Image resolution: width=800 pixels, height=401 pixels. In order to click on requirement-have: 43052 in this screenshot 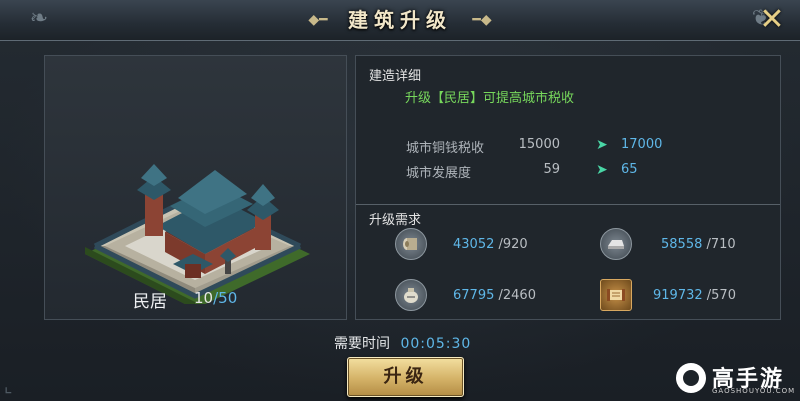, I will do `click(474, 244)`.